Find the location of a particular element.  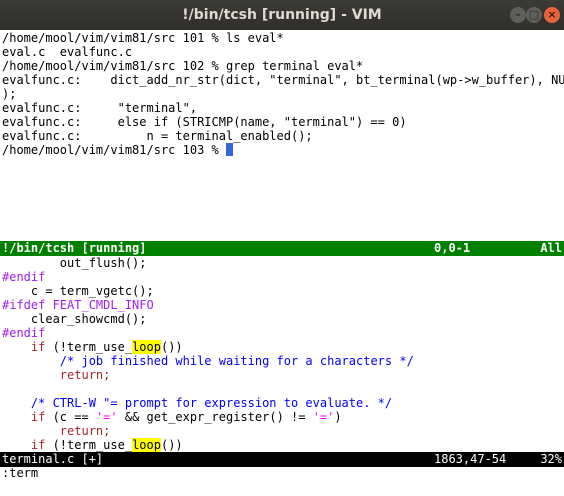

code-line: #ifdef FEAT_CMDL_INFO is located at coordinates (78, 305).